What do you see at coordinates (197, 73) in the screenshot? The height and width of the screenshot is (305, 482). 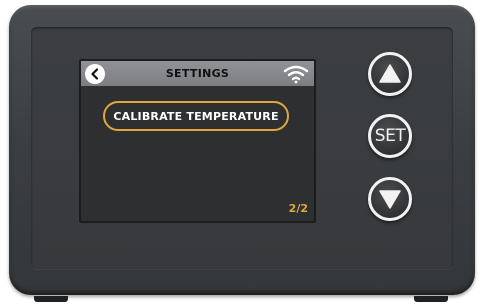 I see `screen-title: SETTINGS` at bounding box center [197, 73].